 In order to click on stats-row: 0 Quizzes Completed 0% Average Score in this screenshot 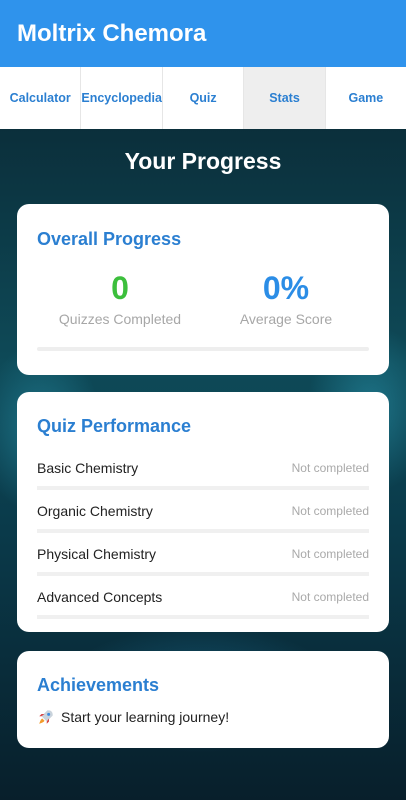, I will do `click(203, 298)`.